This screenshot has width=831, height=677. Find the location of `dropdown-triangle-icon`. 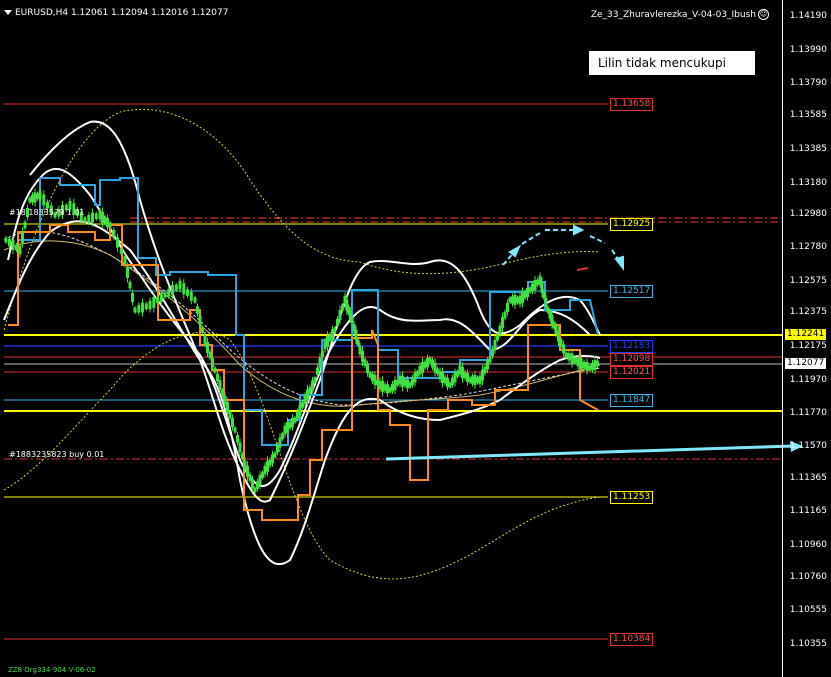

dropdown-triangle-icon is located at coordinates (8, 12).